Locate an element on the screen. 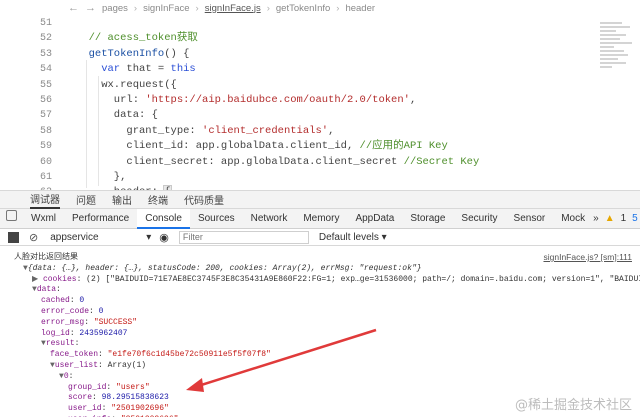 The image size is (640, 417). annotation-arrow-line is located at coordinates (287, 358).